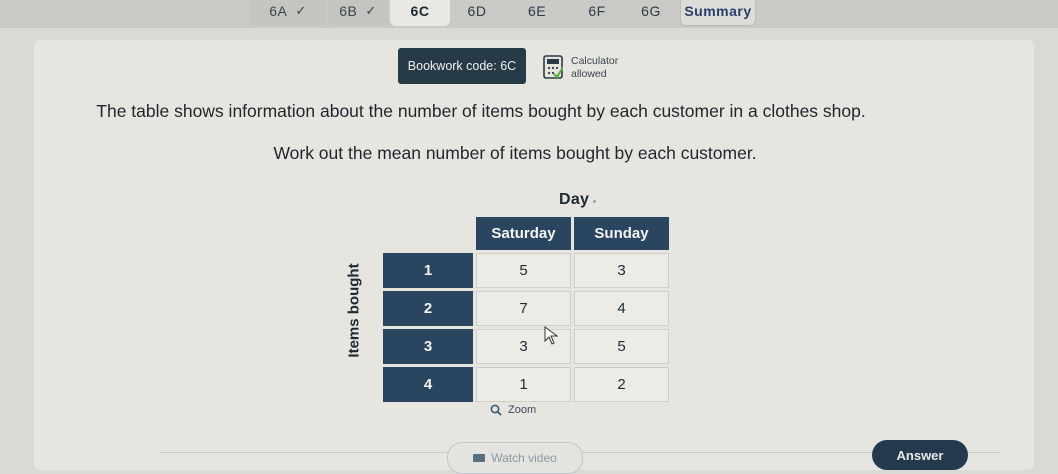  Describe the element at coordinates (354, 310) in the screenshot. I see `items-bought-text: Items bought` at that location.